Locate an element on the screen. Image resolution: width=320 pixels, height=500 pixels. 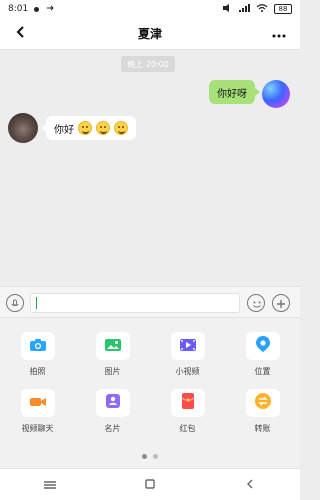
voice-button is located at coordinates (15, 303).